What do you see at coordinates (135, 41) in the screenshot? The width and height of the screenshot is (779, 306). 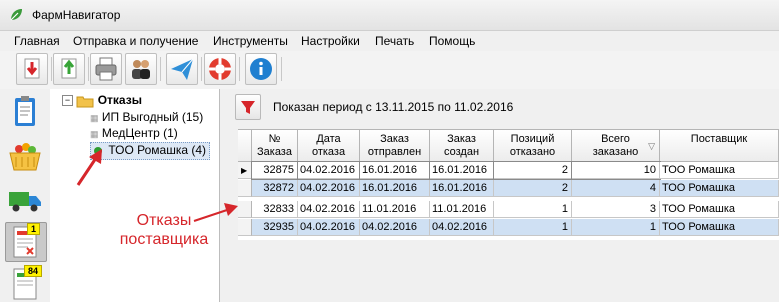 I see `menu-item-send-receive: Отправка и получение` at bounding box center [135, 41].